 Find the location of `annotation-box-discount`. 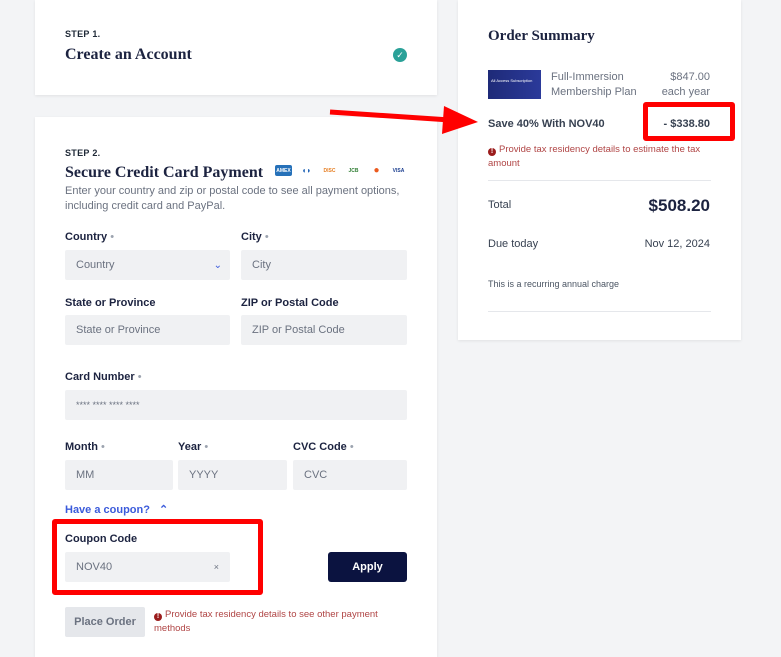

annotation-box-discount is located at coordinates (689, 121).